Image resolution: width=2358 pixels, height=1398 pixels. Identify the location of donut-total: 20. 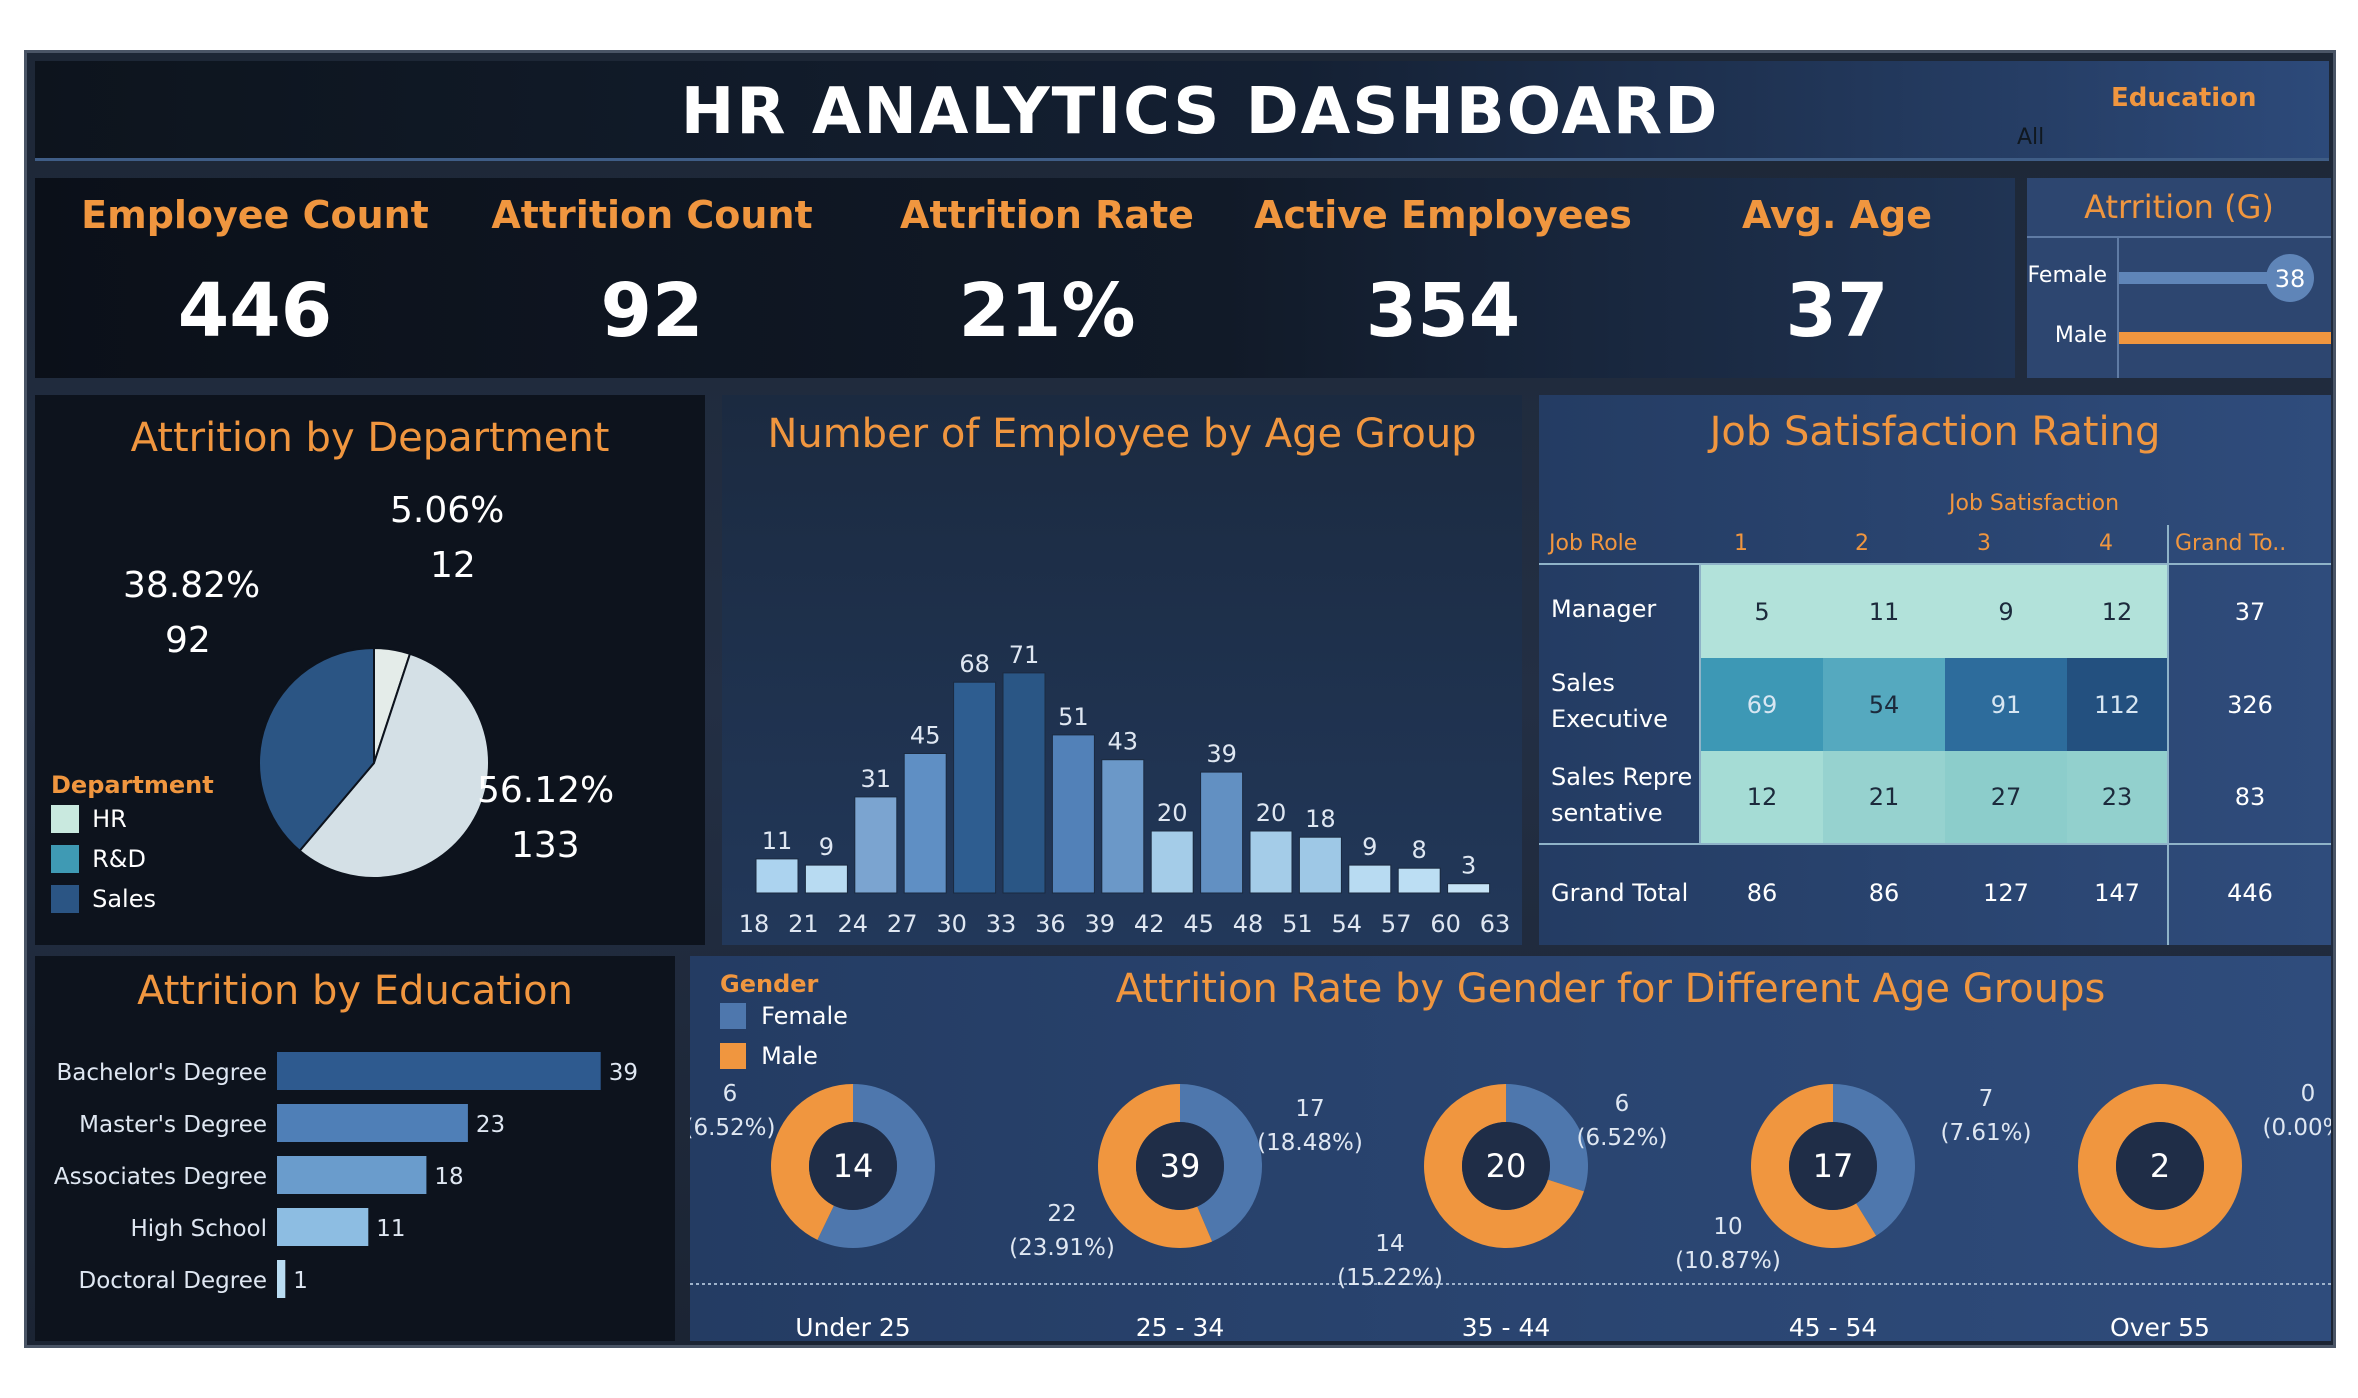
(1506, 1166).